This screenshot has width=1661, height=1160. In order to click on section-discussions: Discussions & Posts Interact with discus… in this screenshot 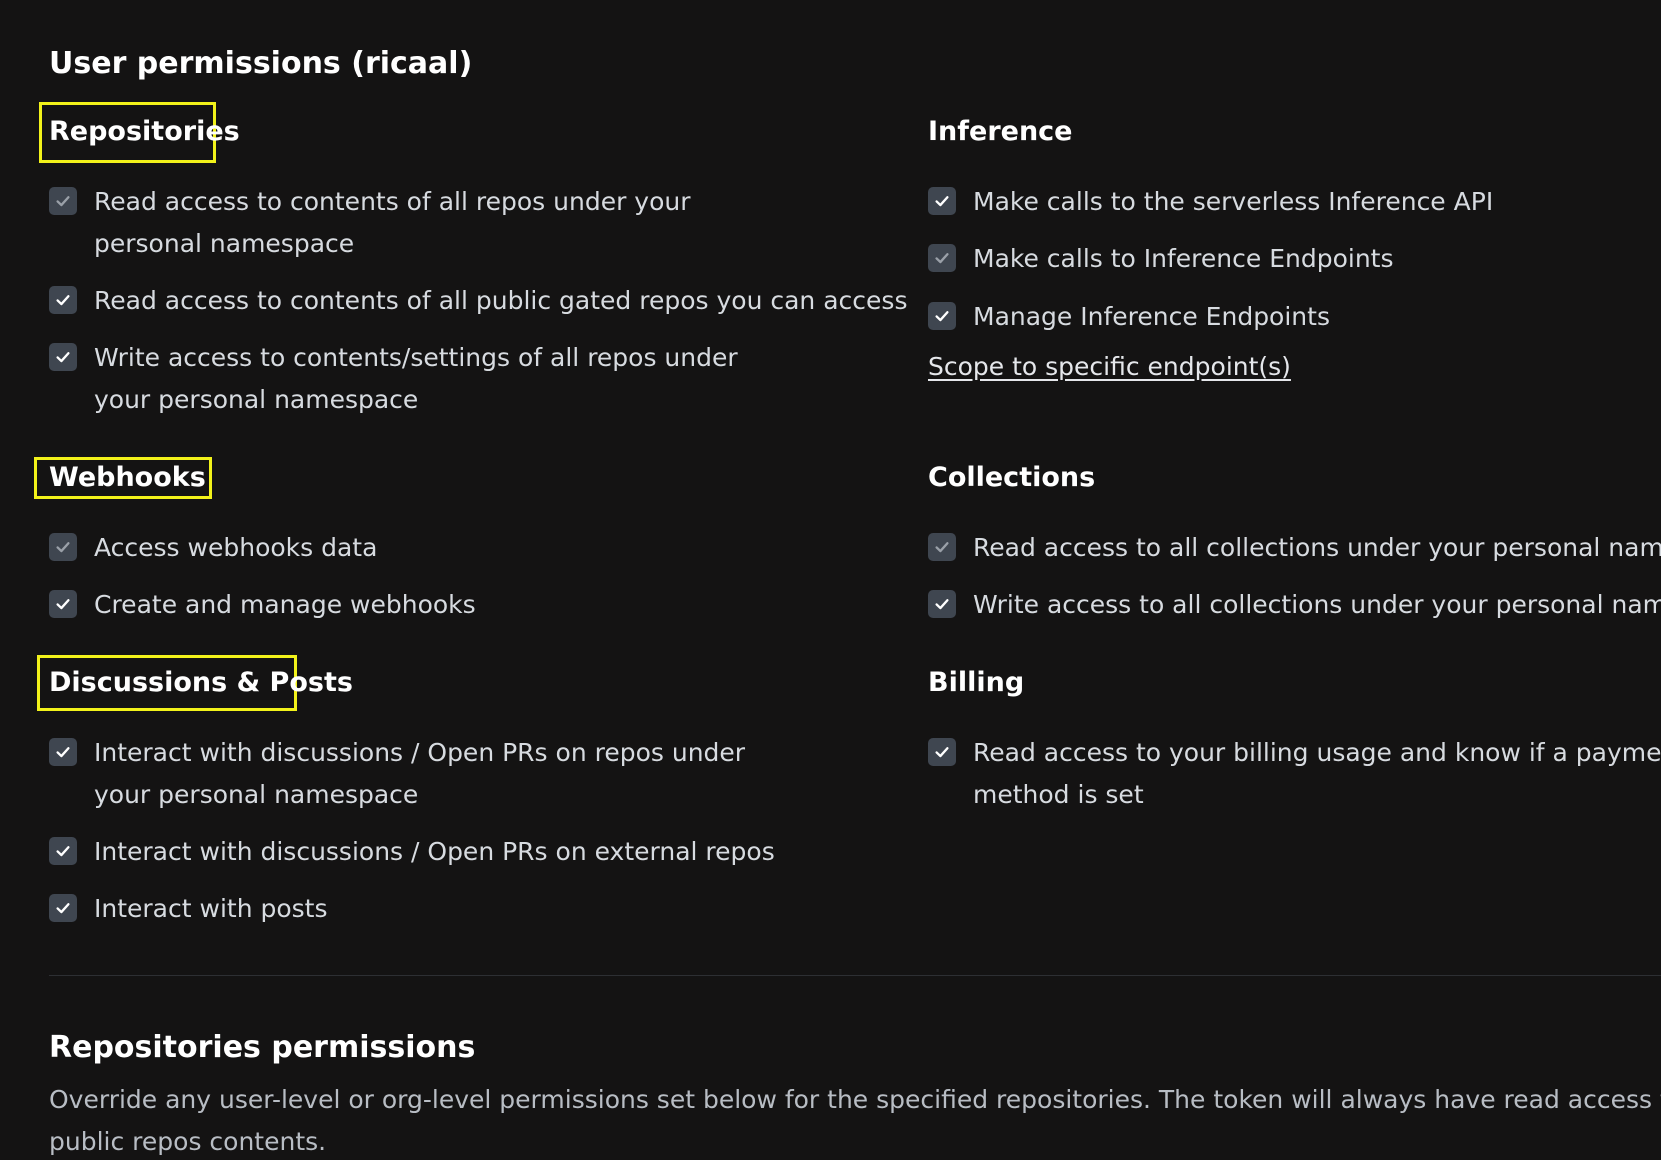, I will do `click(453, 799)`.